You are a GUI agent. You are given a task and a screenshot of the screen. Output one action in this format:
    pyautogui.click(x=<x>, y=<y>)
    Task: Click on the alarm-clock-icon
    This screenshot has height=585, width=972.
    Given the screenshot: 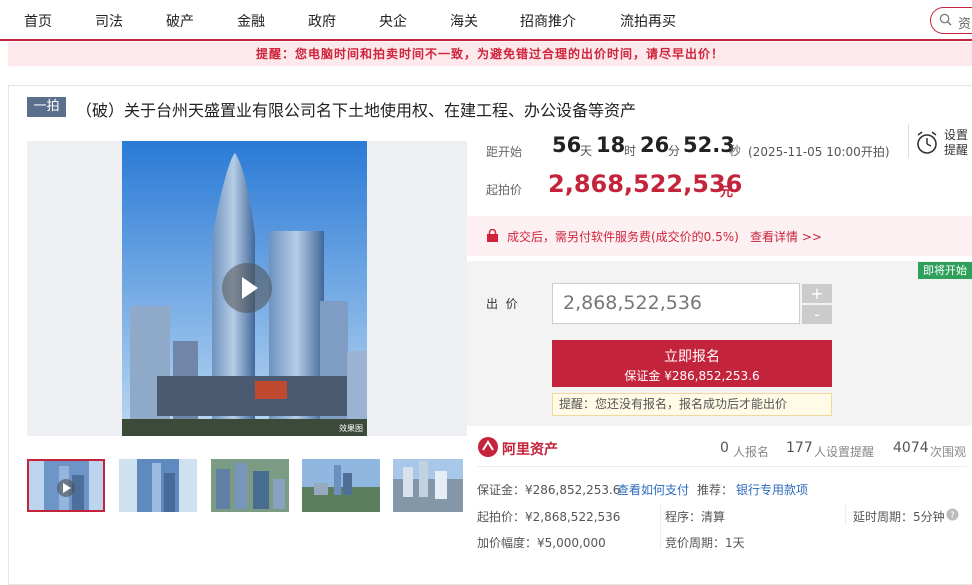 What is the action you would take?
    pyautogui.click(x=927, y=142)
    